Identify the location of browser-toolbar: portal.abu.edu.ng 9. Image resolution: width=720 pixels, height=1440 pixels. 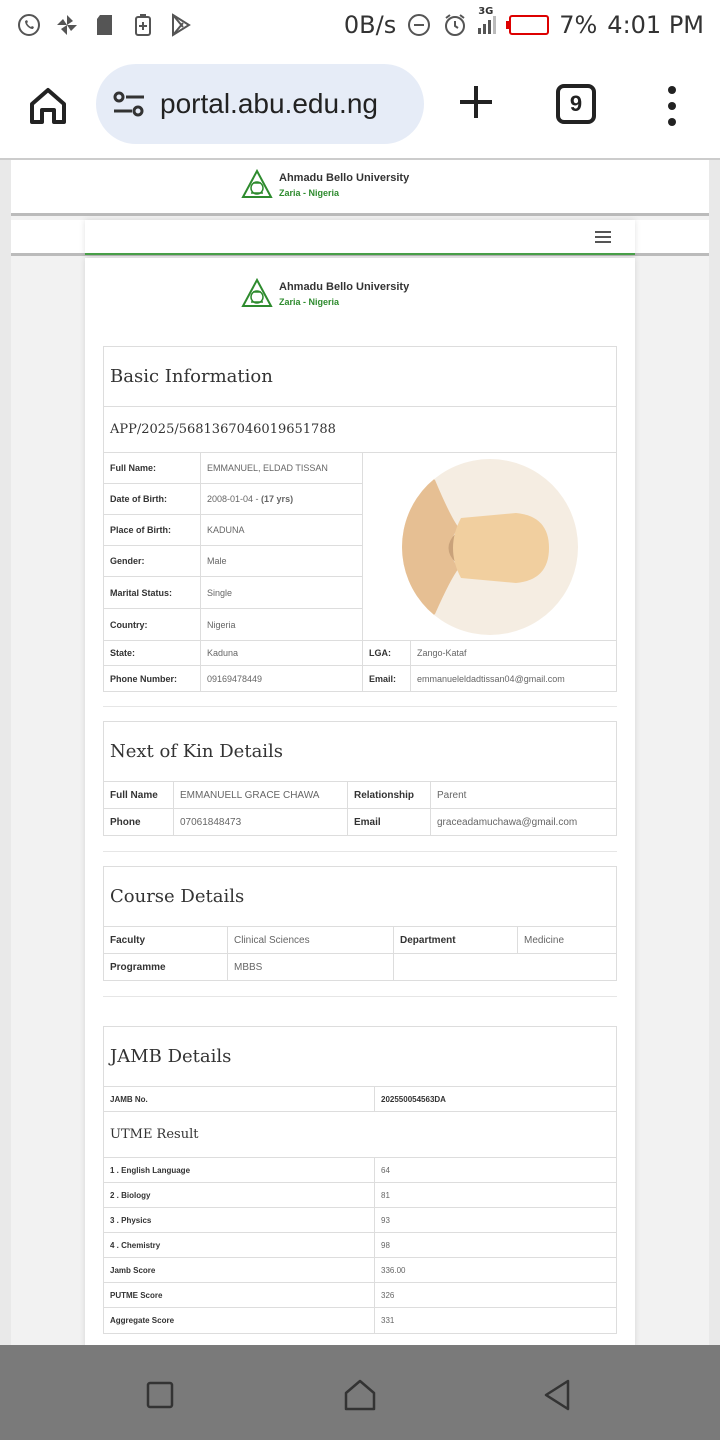
(360, 105).